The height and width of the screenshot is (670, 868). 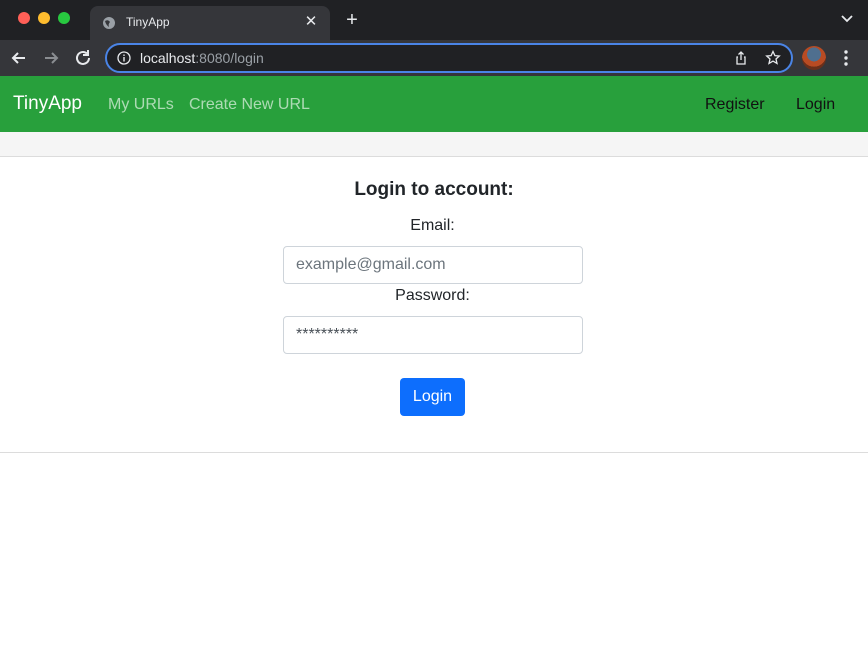 What do you see at coordinates (741, 58) in the screenshot?
I see `share-icon` at bounding box center [741, 58].